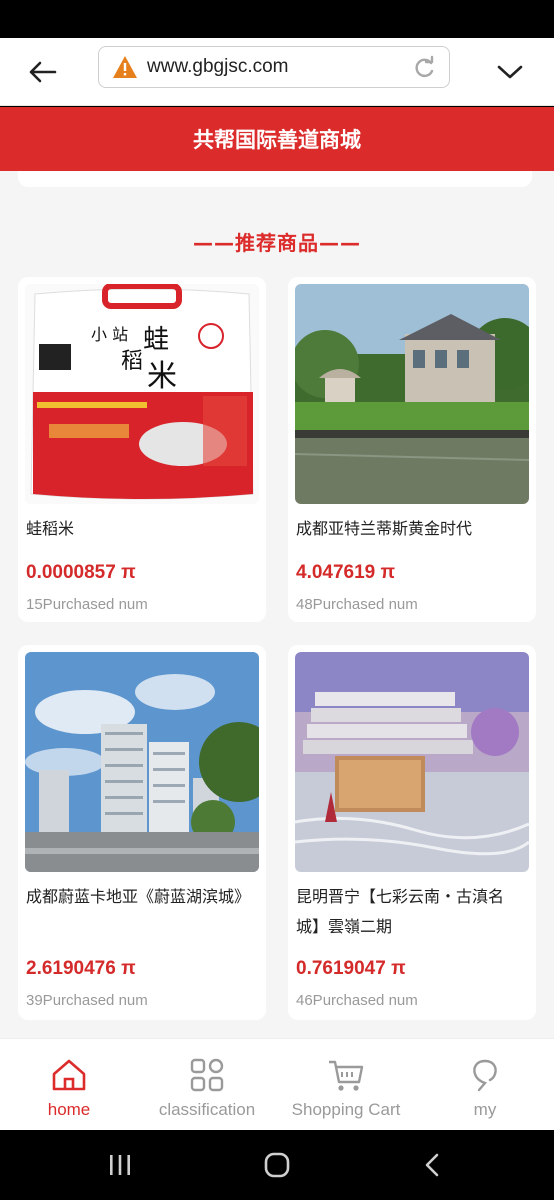 The width and height of the screenshot is (554, 1200). What do you see at coordinates (400, 911) in the screenshot?
I see `product-name: 昆明晋宁【七彩云南・古滇名城】雲嶺二期` at bounding box center [400, 911].